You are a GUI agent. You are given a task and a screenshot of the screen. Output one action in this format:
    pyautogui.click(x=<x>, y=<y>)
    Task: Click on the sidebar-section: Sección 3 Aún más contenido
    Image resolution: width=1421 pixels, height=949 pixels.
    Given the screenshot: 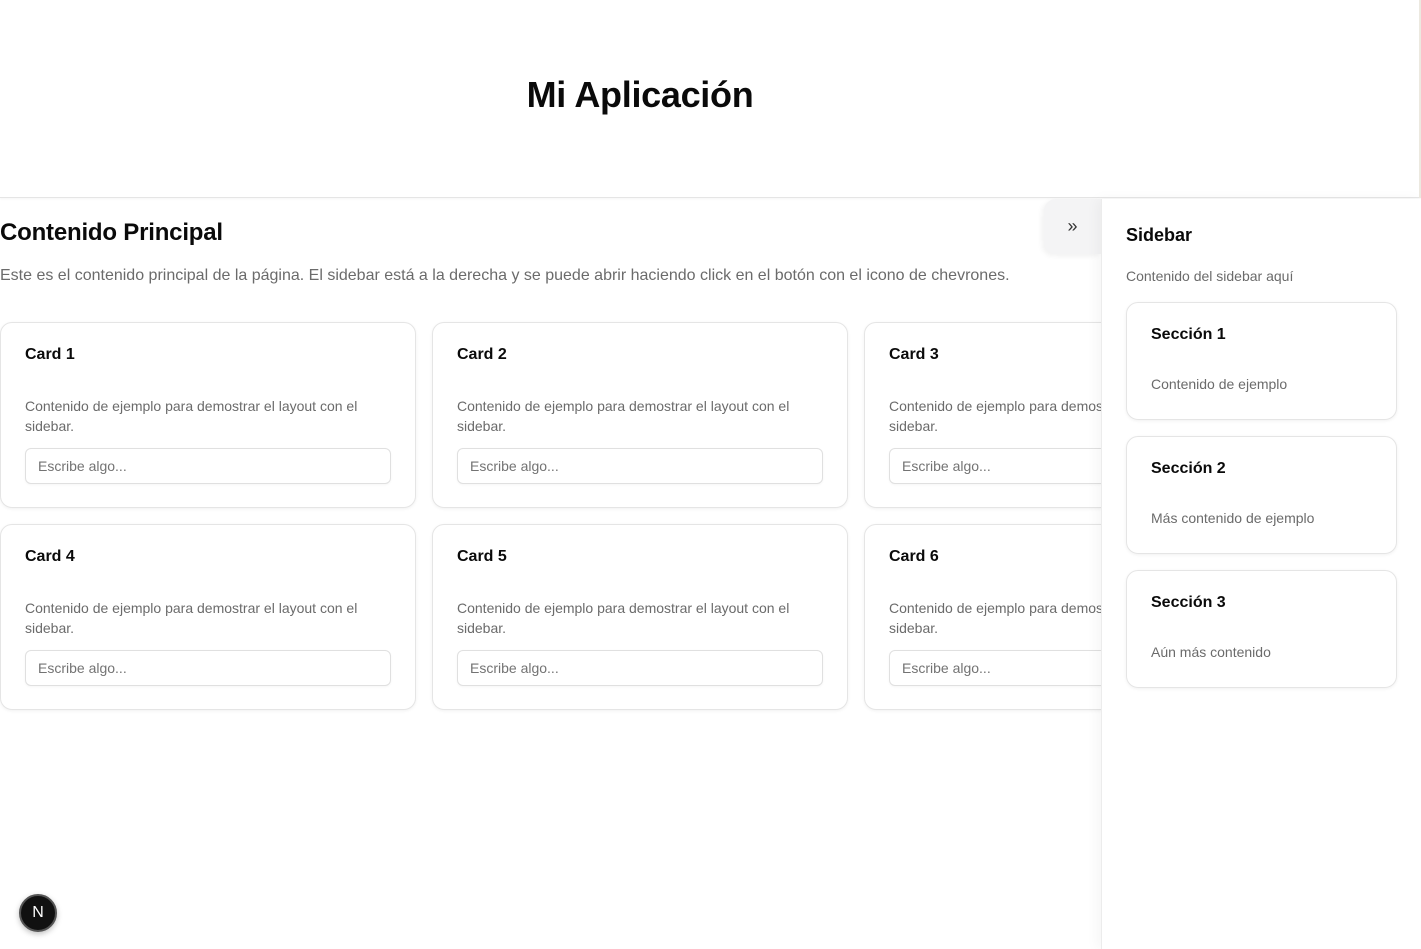 What is the action you would take?
    pyautogui.click(x=1261, y=629)
    